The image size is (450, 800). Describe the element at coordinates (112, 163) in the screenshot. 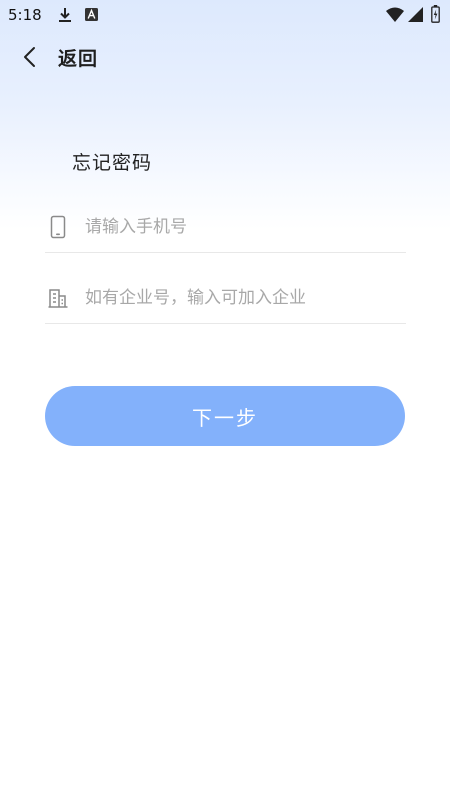

I see `page-title: 忘记密码` at that location.